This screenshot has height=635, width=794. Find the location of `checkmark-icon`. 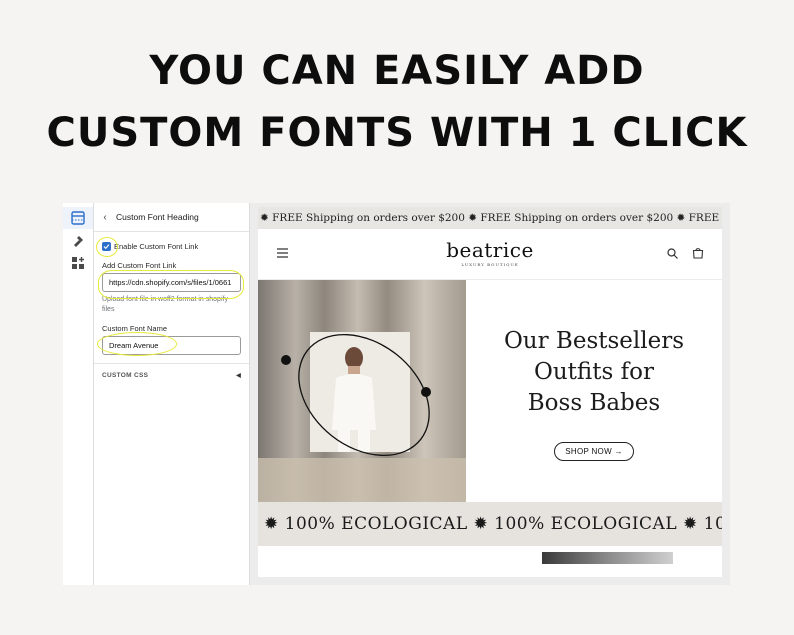

checkmark-icon is located at coordinates (106, 246).